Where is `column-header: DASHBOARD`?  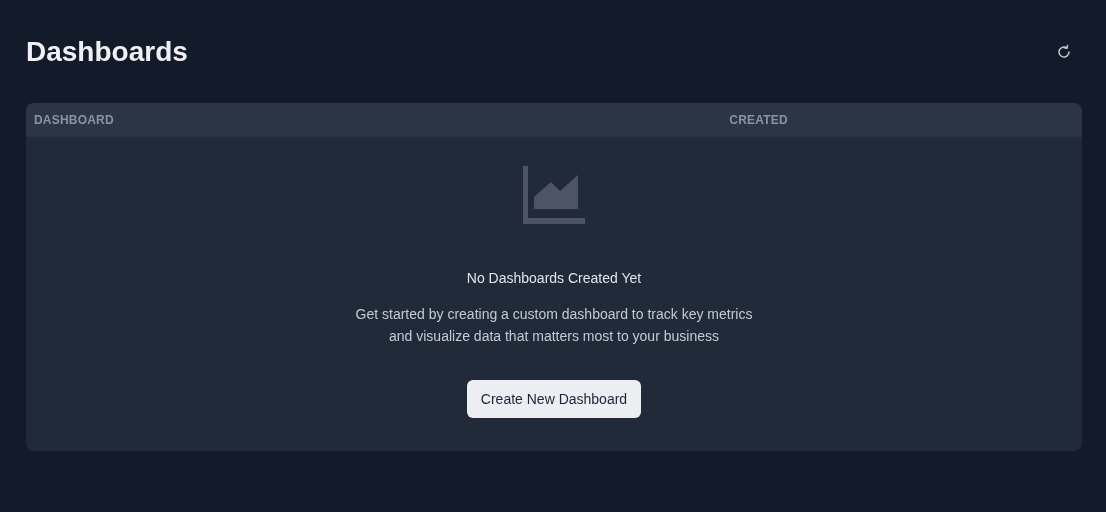 column-header: DASHBOARD is located at coordinates (74, 120).